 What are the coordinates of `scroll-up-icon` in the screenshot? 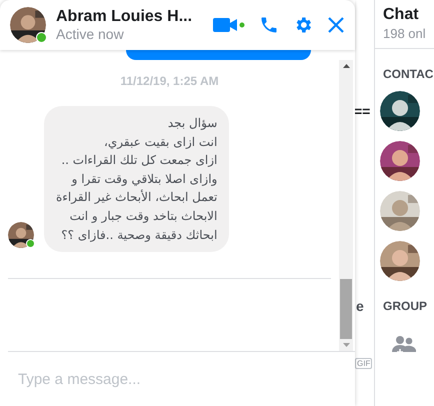 It's located at (346, 66).